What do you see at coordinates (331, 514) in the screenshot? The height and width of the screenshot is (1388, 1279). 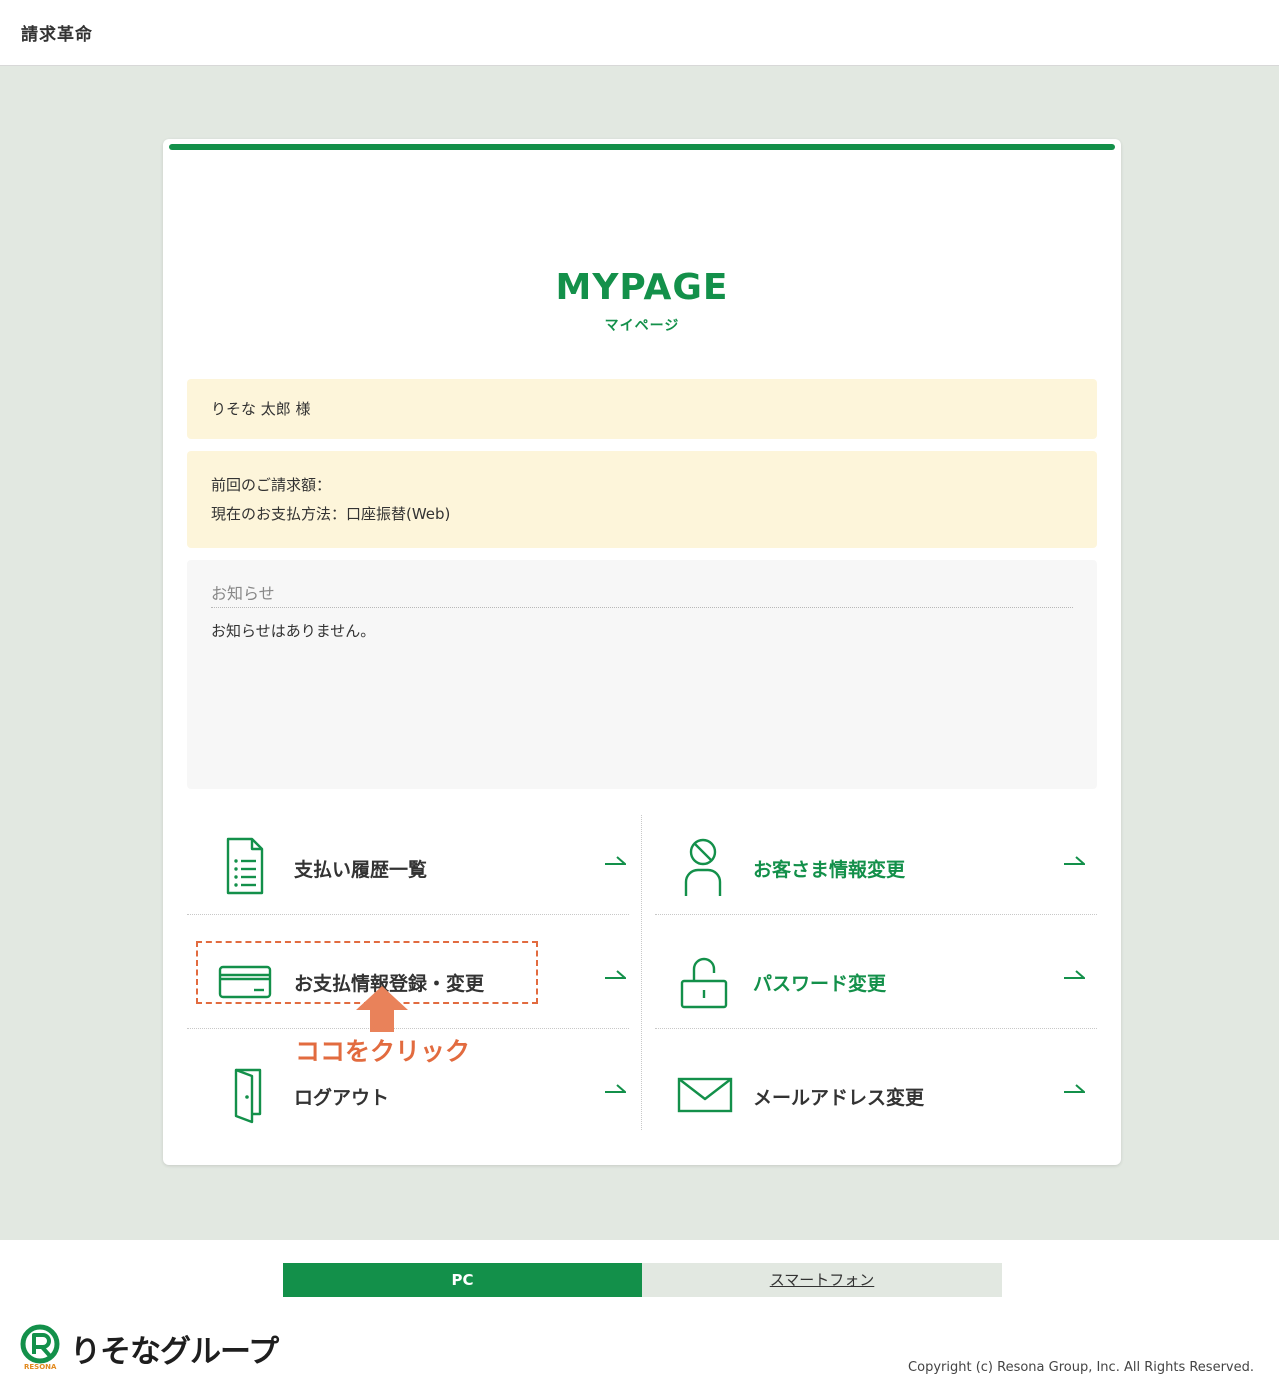 I see `payment-method: 現在のお支払方法：口座振替(Web)` at bounding box center [331, 514].